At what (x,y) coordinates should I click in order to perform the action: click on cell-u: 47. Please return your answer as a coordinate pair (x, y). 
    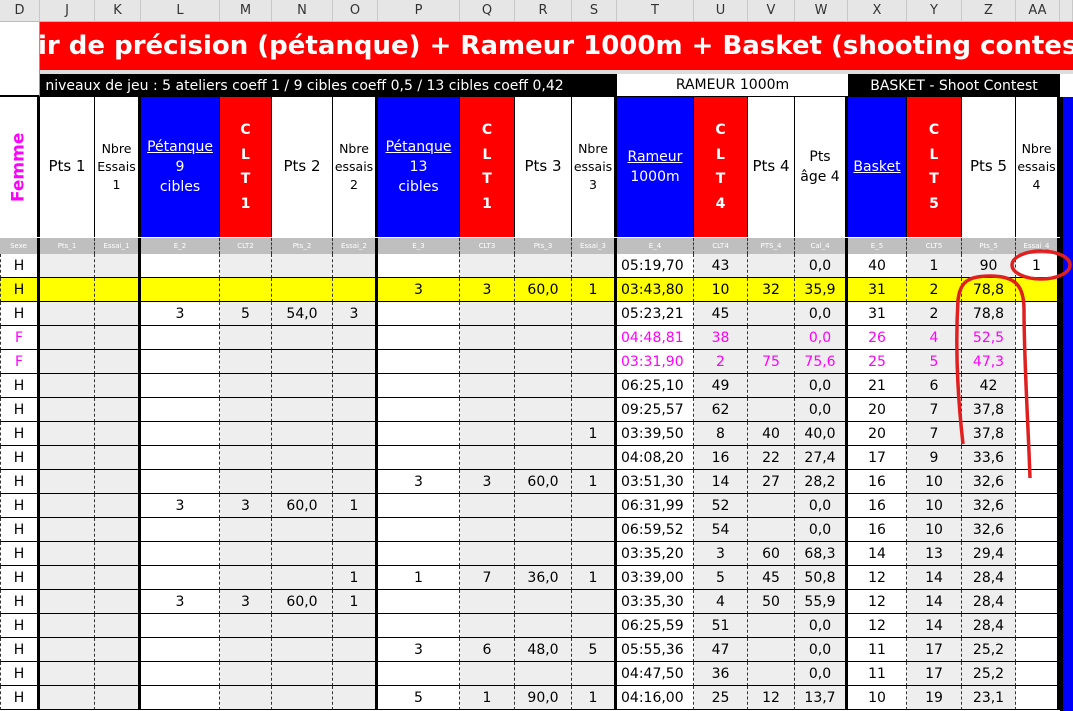
    Looking at the image, I should click on (721, 650).